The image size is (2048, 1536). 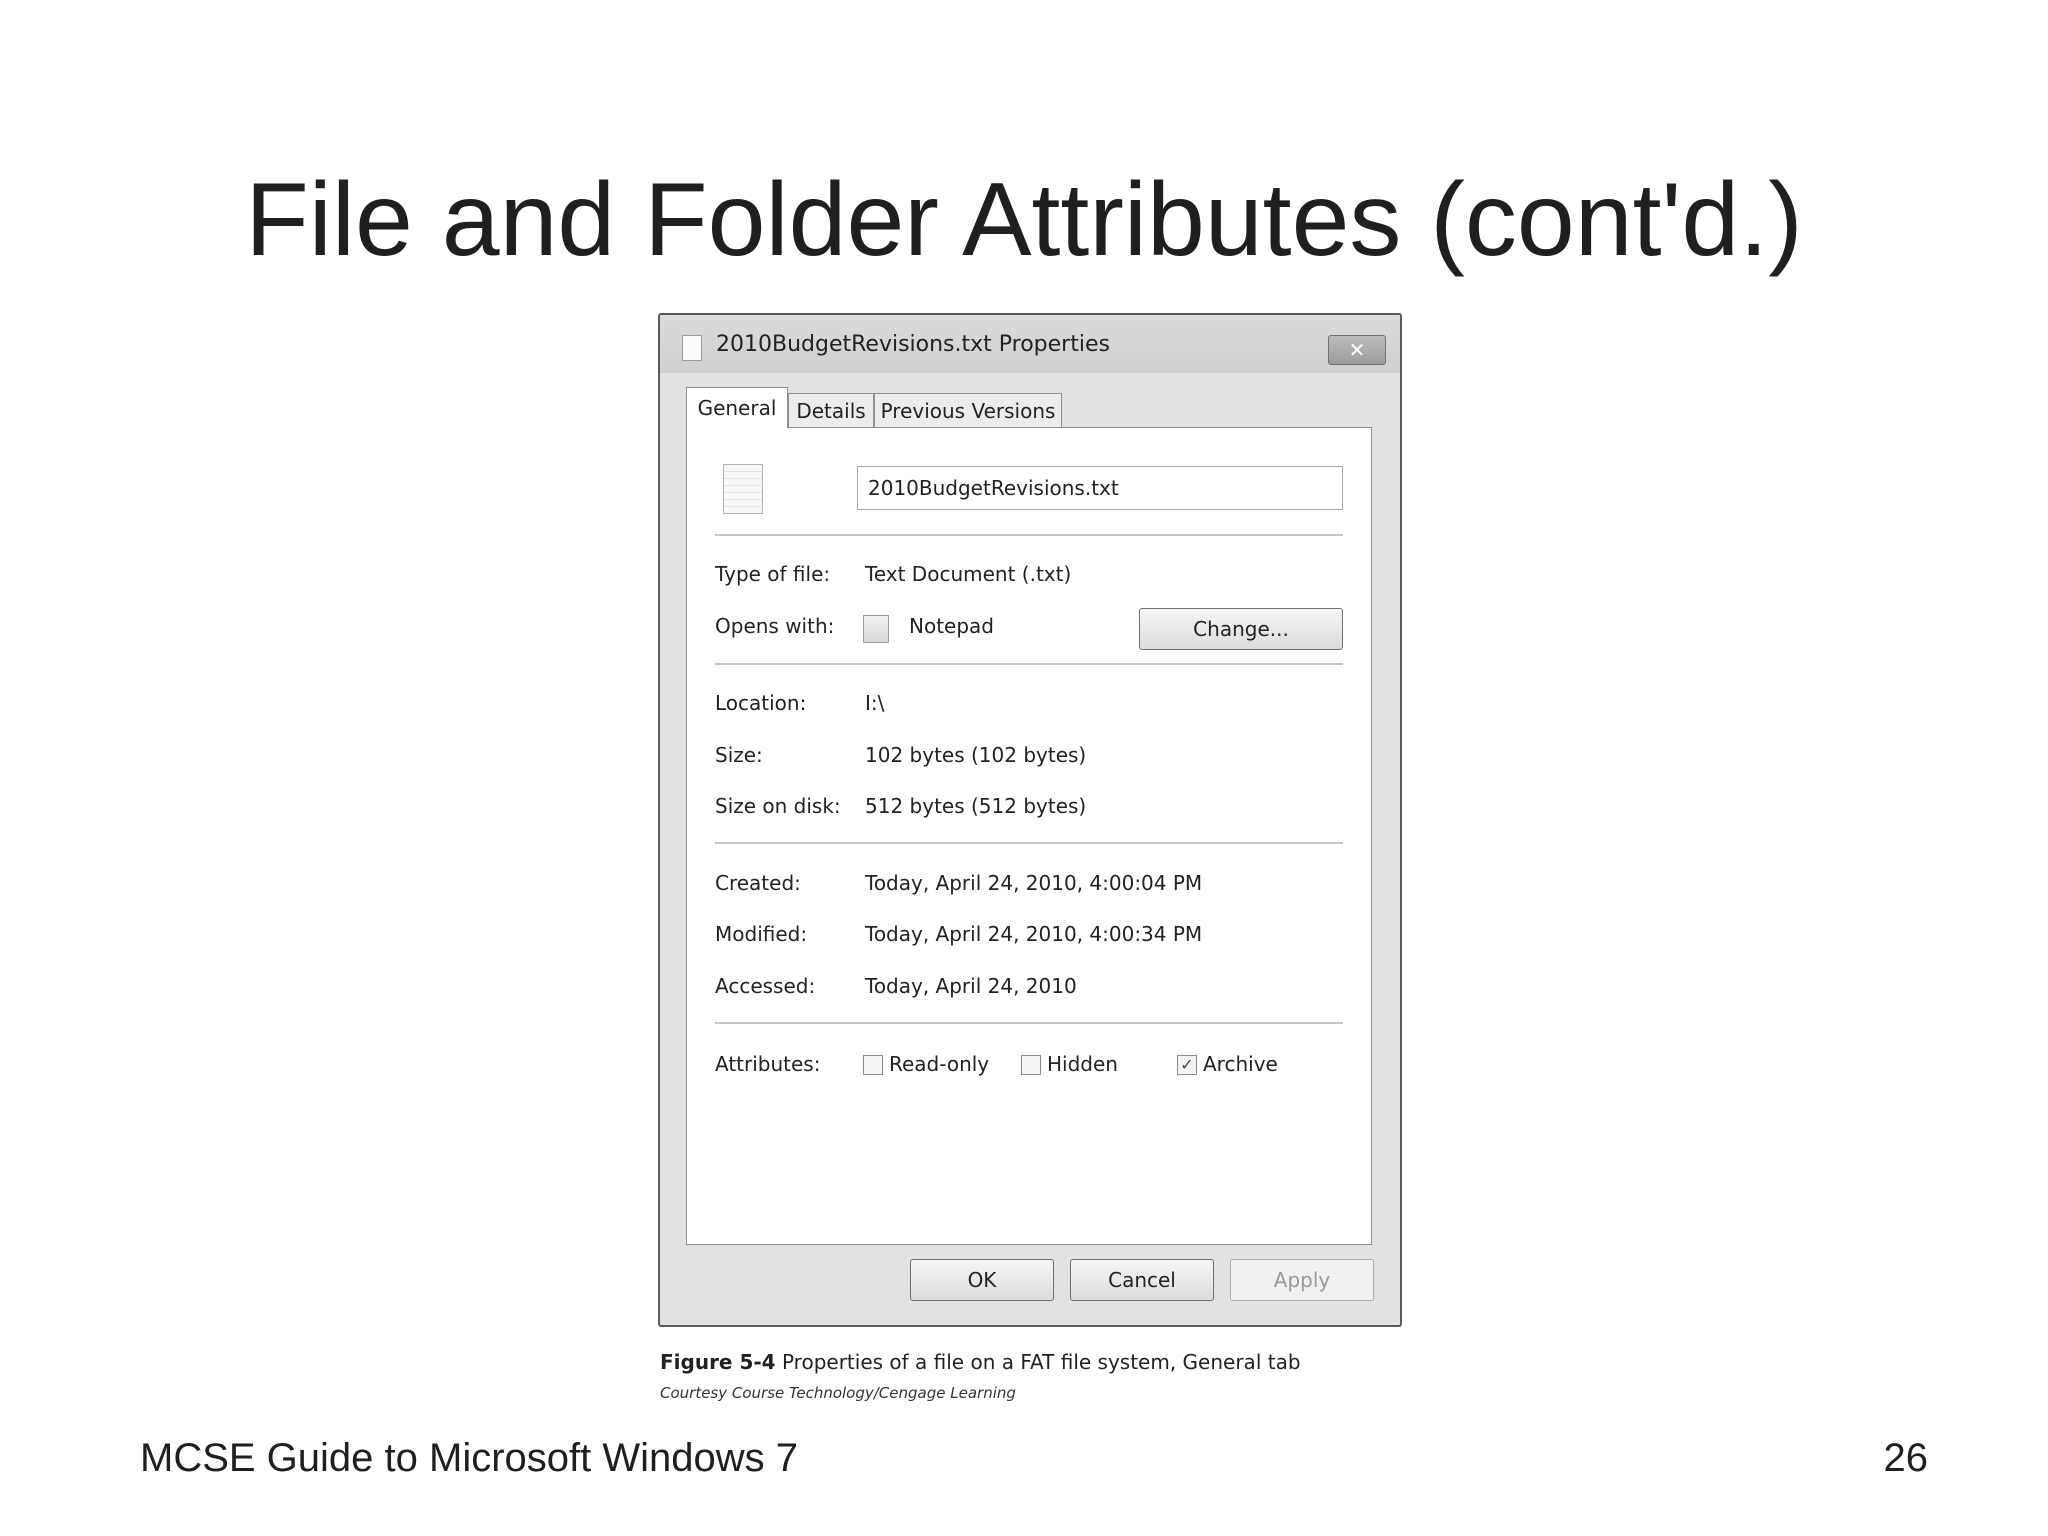 I want to click on checkmark-icon: ✓, so click(x=1187, y=1064).